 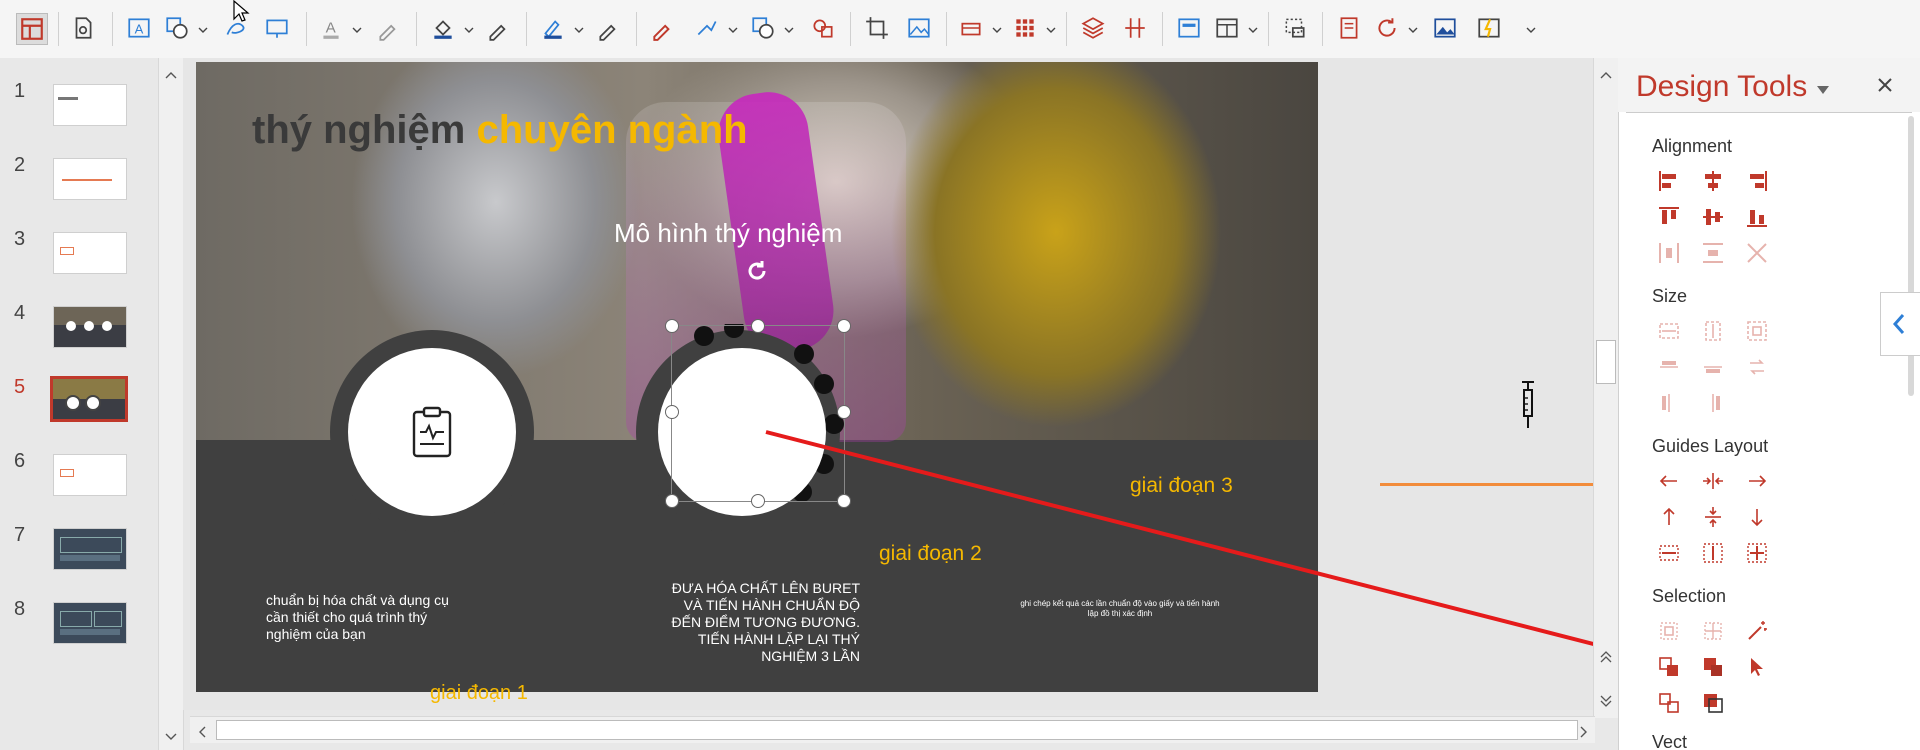 I want to click on align-left-icon, so click(x=1669, y=181).